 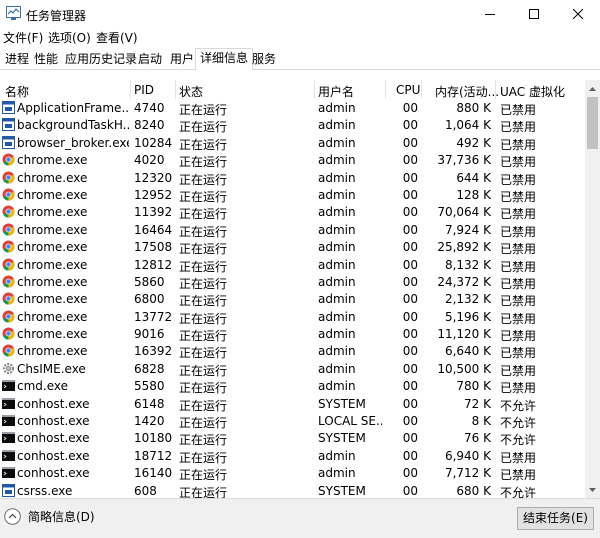 I want to click on table-row: chrome.exe 4020 正在运行 admin 00 37,736 K 已禁用, so click(x=292, y=160).